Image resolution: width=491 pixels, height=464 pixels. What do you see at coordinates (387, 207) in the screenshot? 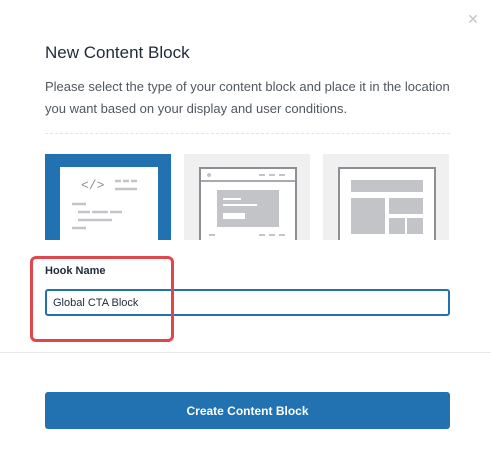
I see `page-layout-block-icon` at bounding box center [387, 207].